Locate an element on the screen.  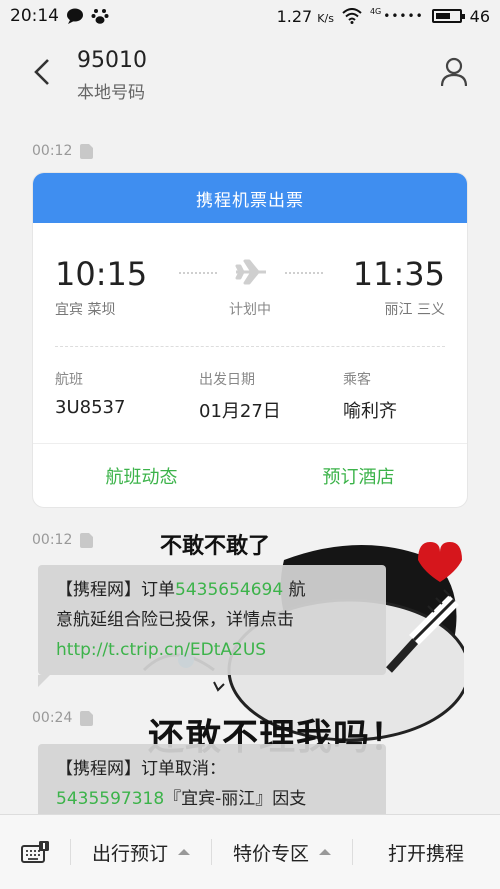
flight-label: 航班 is located at coordinates (69, 380).